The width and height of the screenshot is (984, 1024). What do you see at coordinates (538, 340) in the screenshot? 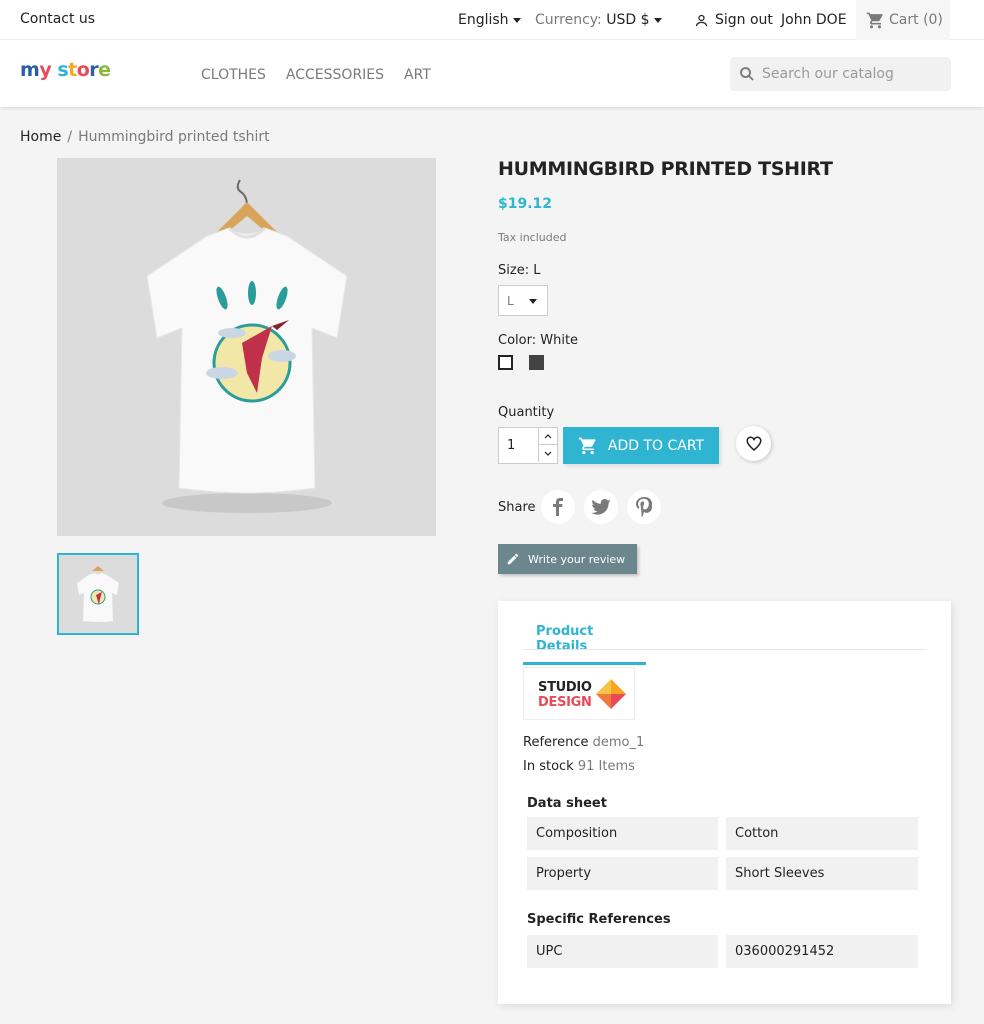
I see `color-label: Color: White` at bounding box center [538, 340].